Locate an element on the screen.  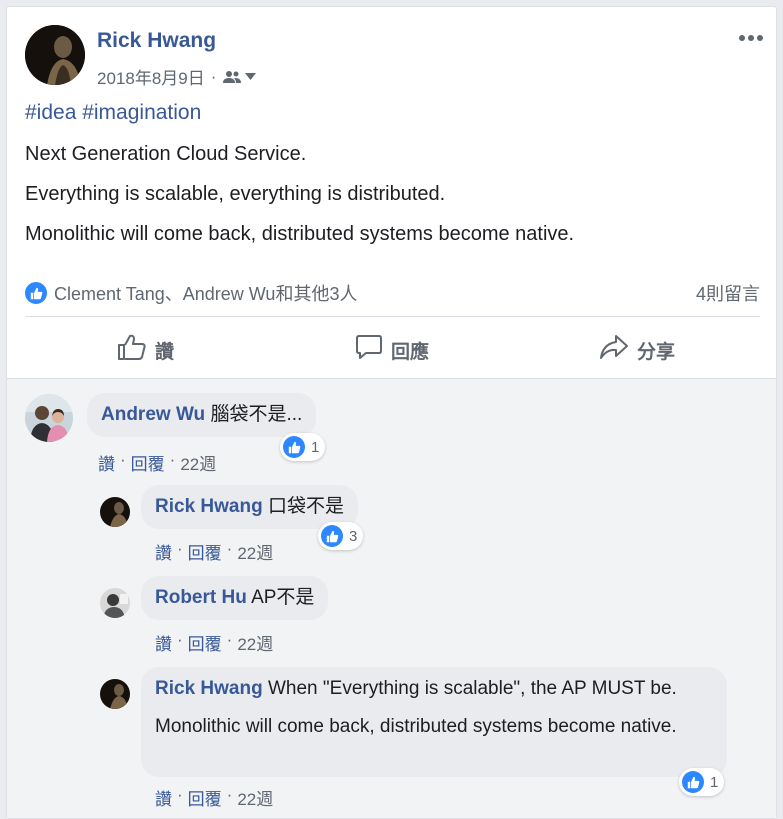
comment-button: 回應 is located at coordinates (392, 350).